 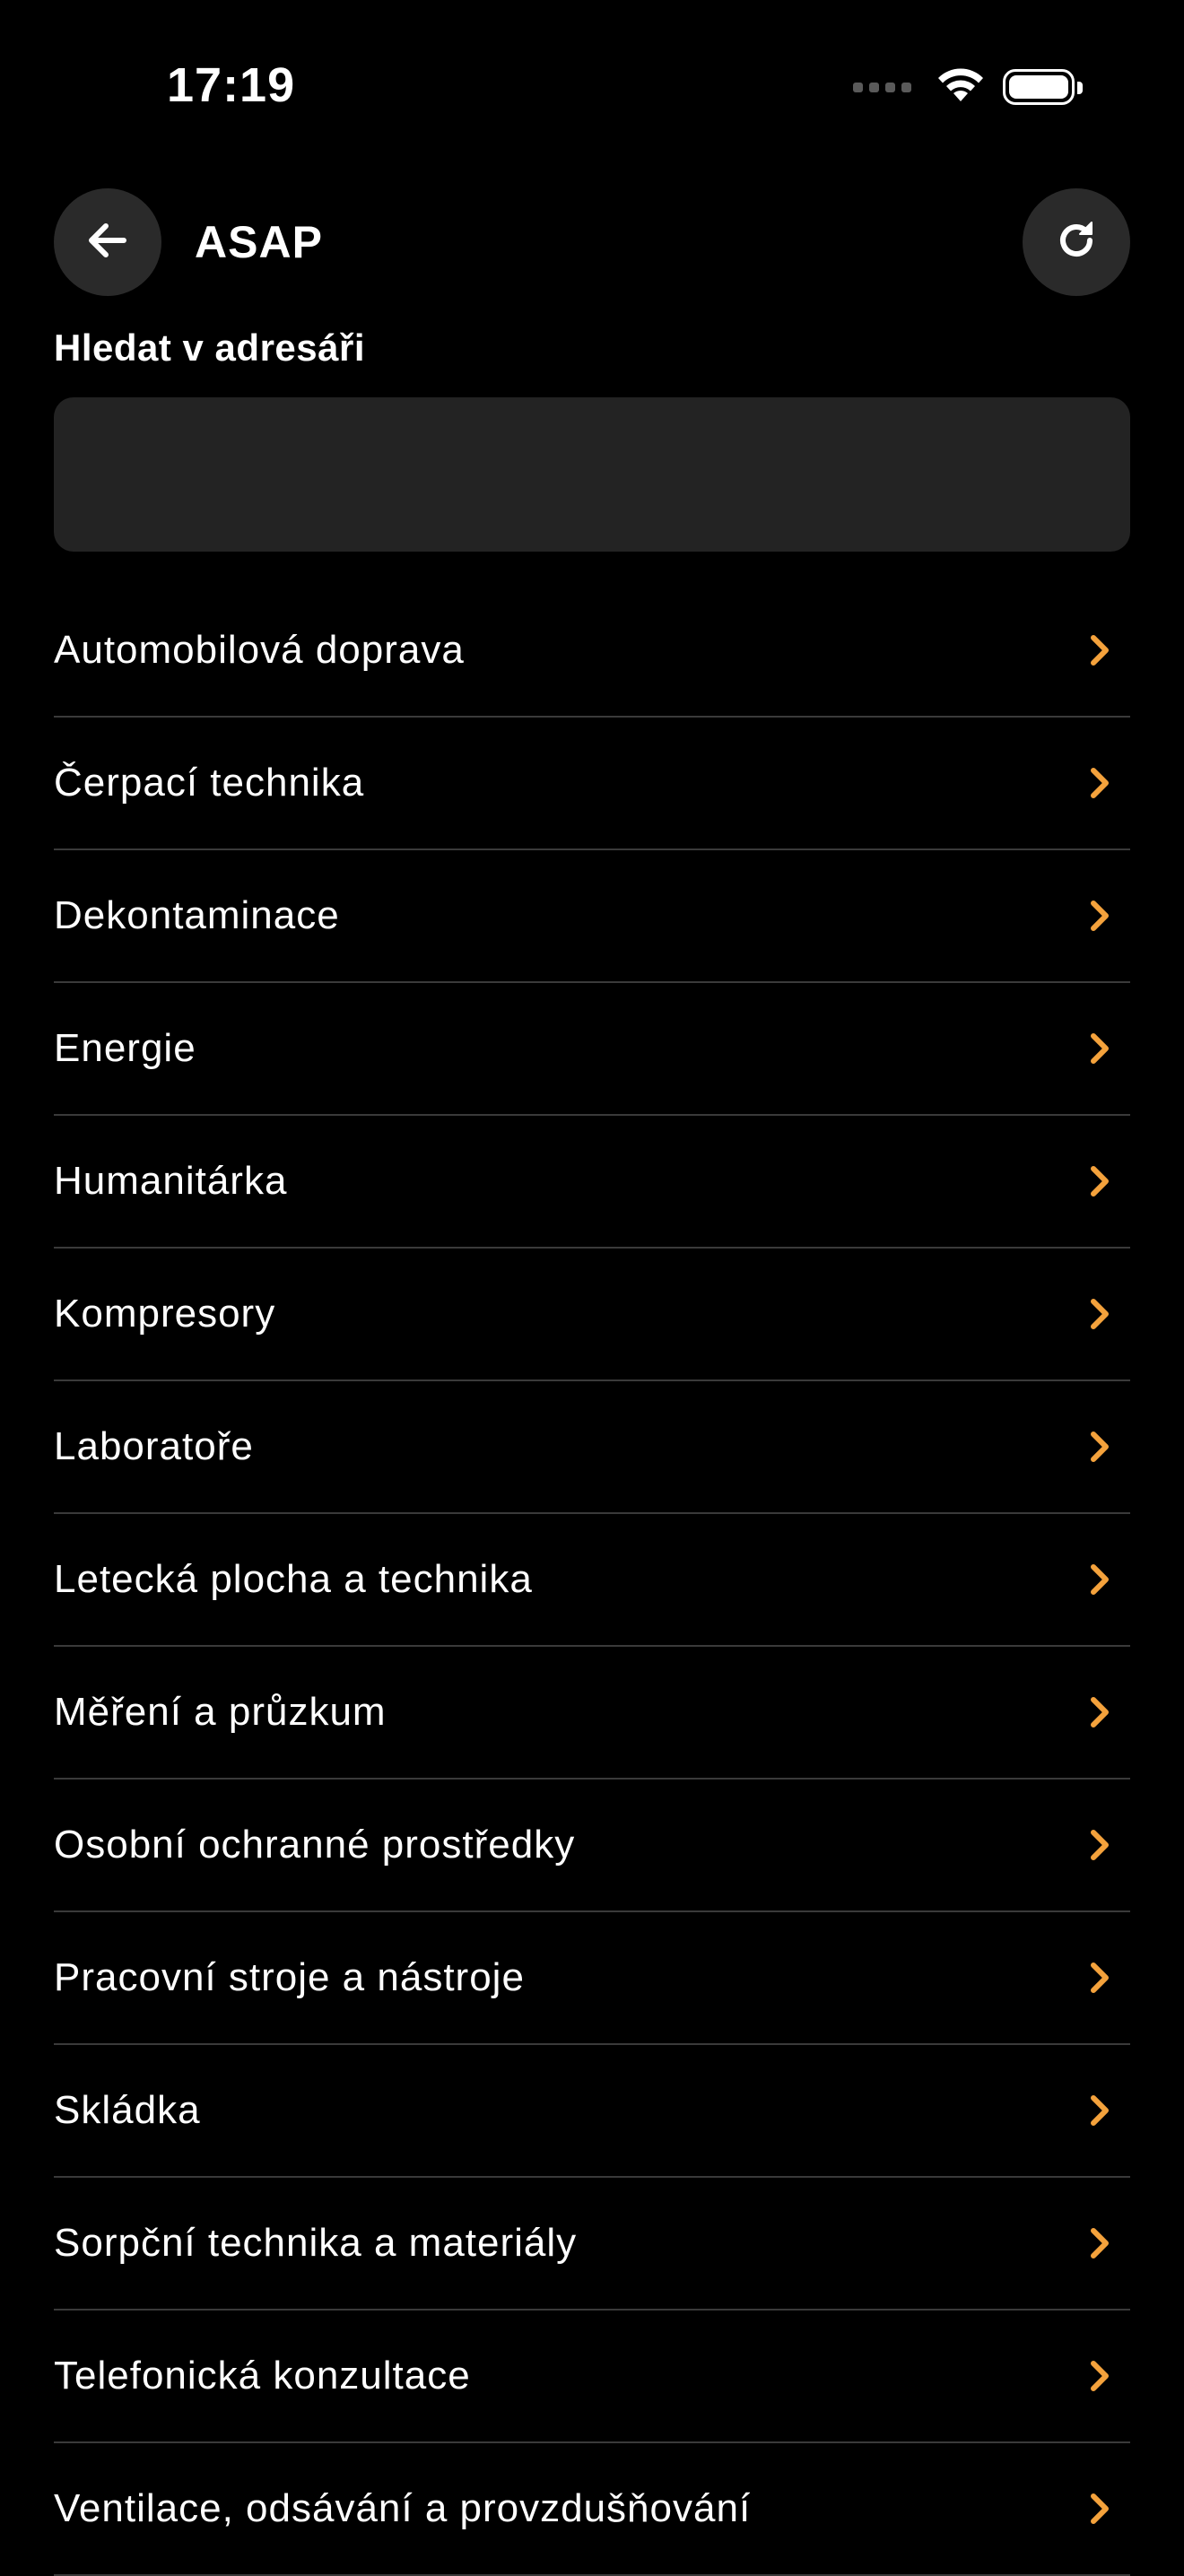 What do you see at coordinates (210, 347) in the screenshot?
I see `search-label: Hledat v adresáři` at bounding box center [210, 347].